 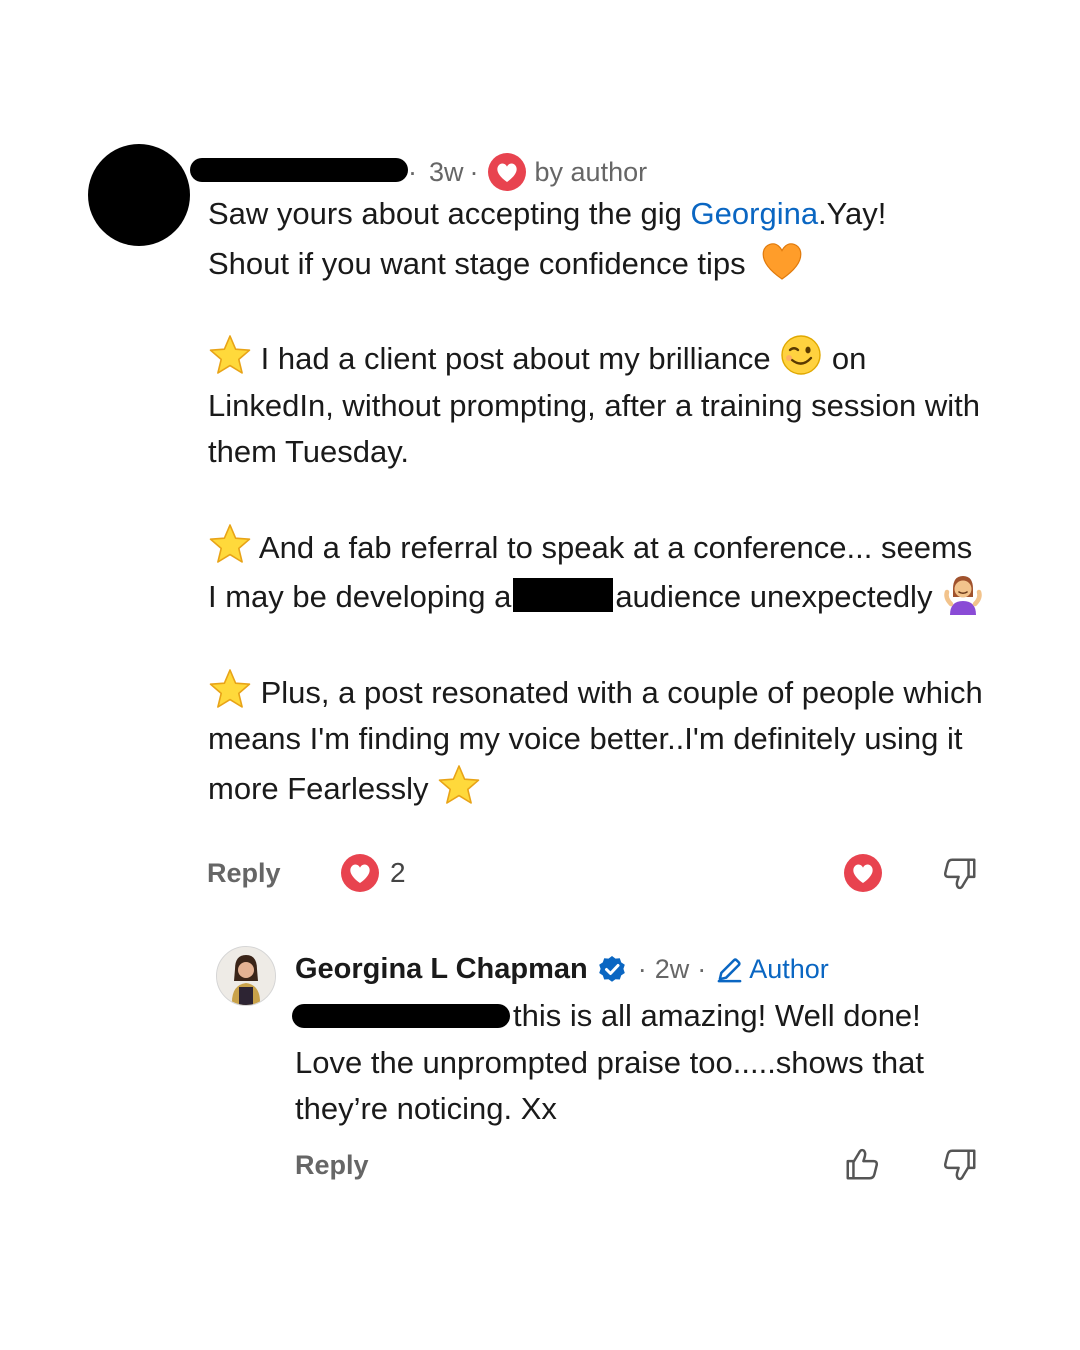 What do you see at coordinates (782, 261) in the screenshot?
I see `orange-heart-emoji` at bounding box center [782, 261].